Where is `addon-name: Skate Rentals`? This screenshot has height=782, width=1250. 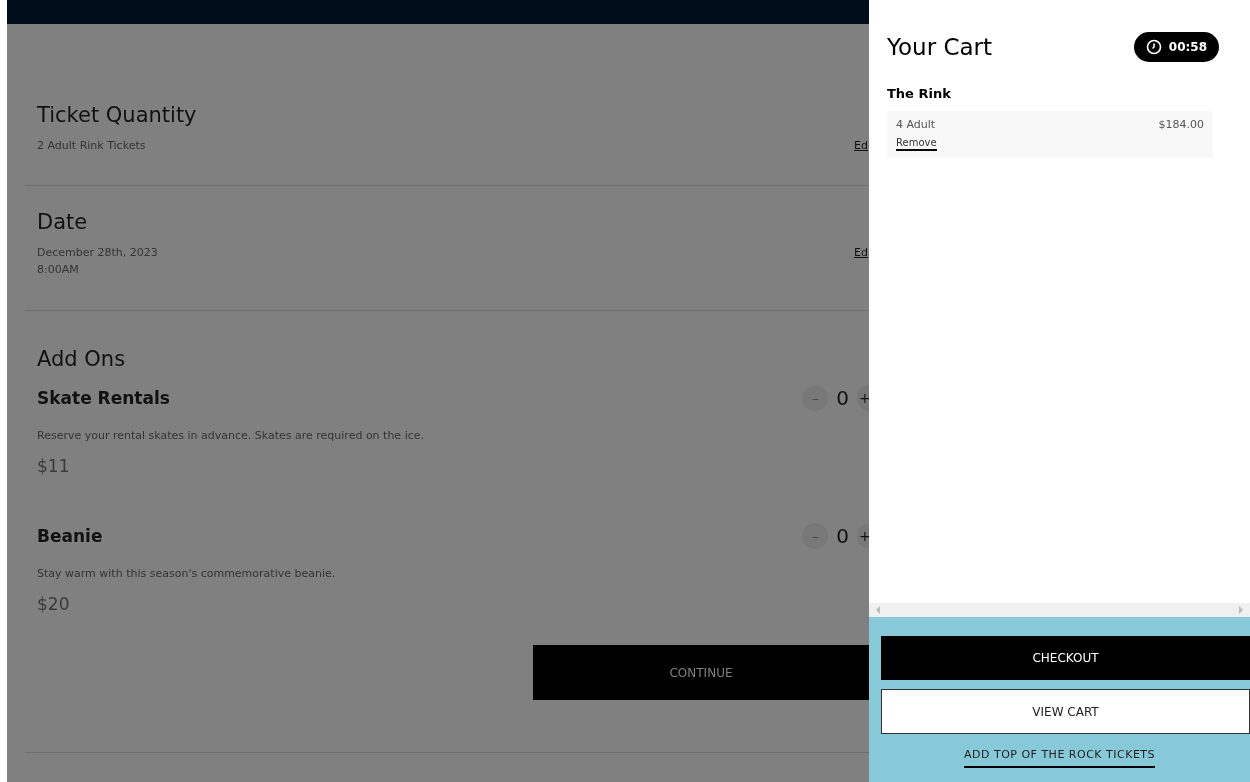 addon-name: Skate Rentals is located at coordinates (103, 398).